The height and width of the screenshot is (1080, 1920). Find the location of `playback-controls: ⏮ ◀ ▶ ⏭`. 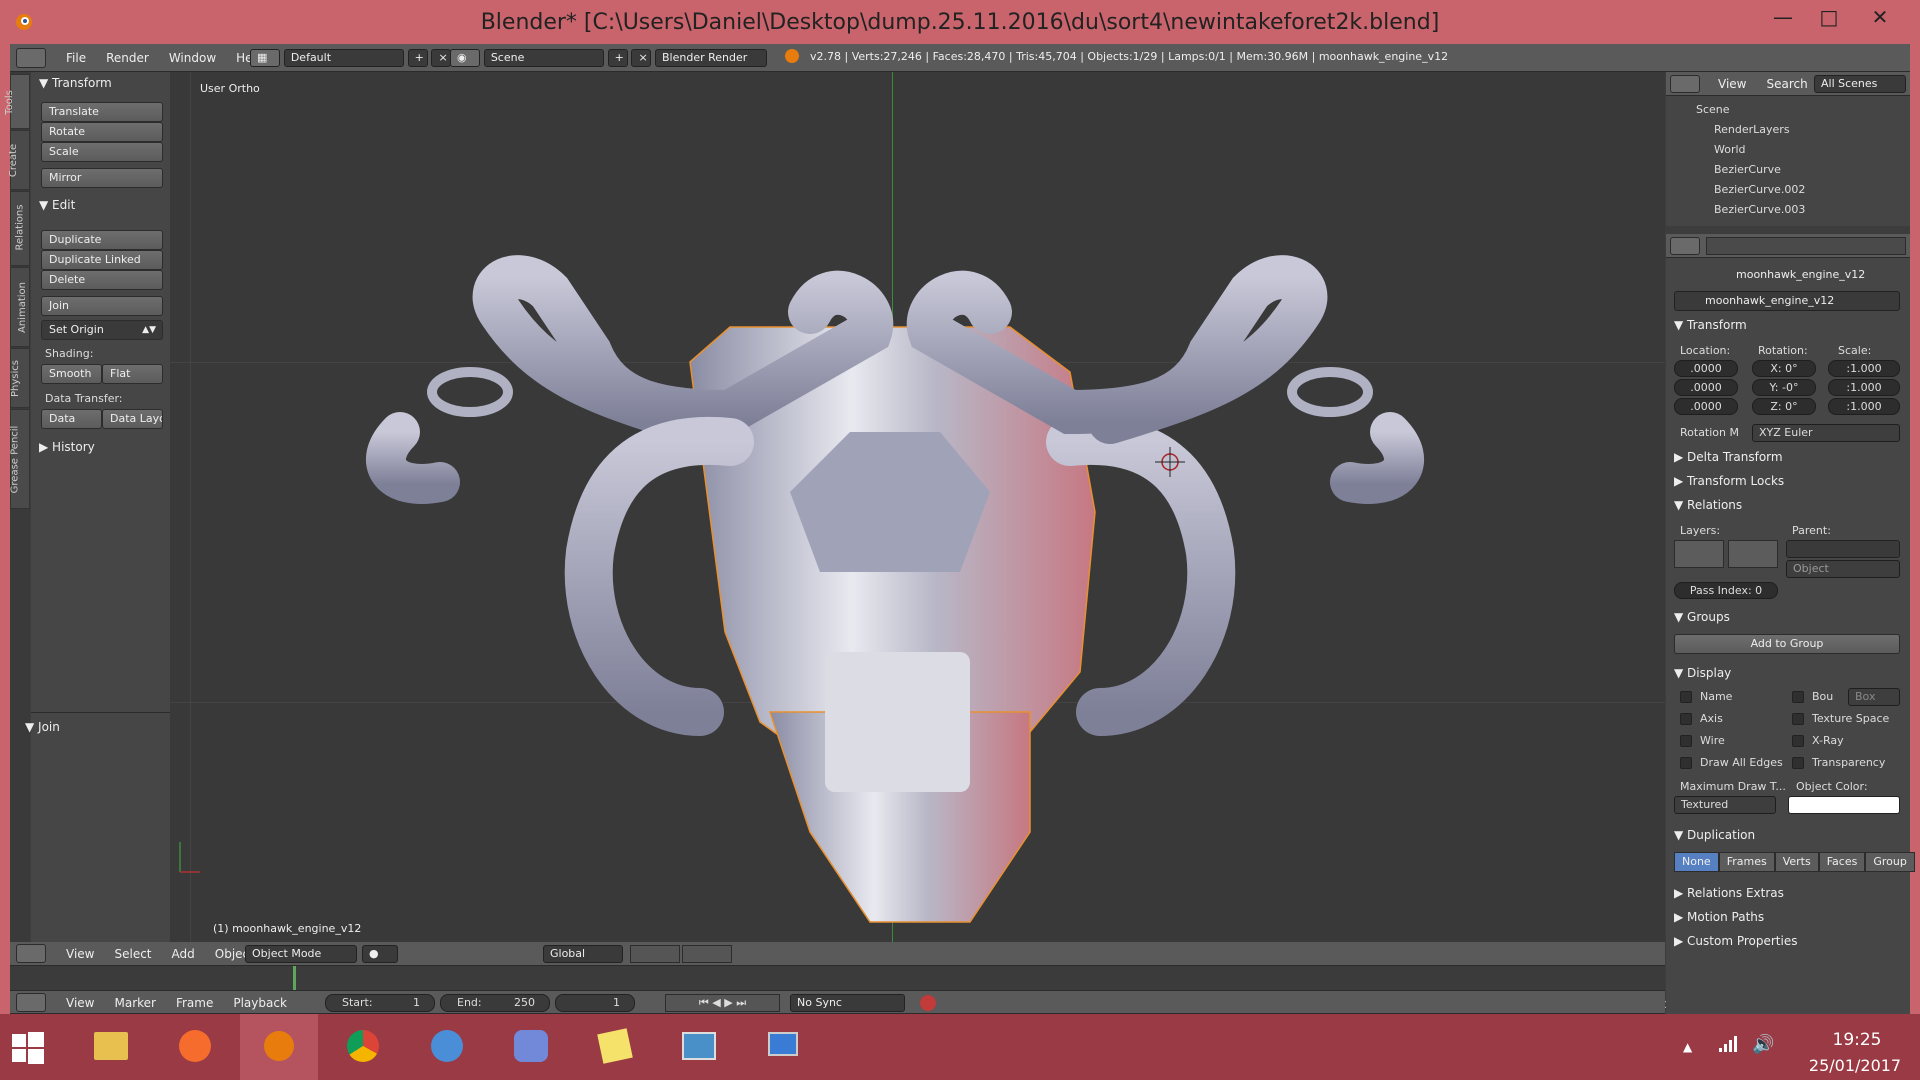

playback-controls: ⏮ ◀ ▶ ⏭ is located at coordinates (722, 1003).